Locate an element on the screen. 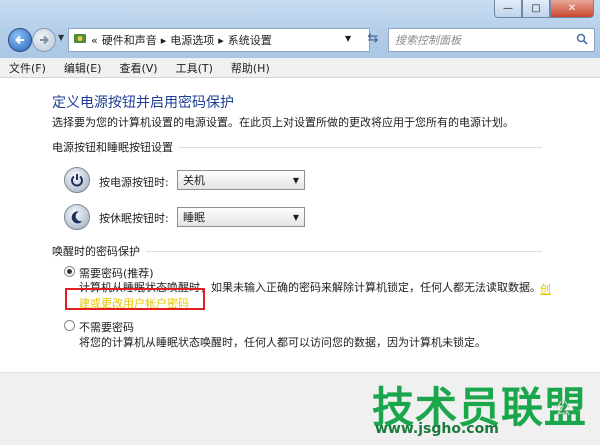 Image resolution: width=600 pixels, height=445 pixels. sleep-button-label: 按休眠按钮时: is located at coordinates (134, 218).